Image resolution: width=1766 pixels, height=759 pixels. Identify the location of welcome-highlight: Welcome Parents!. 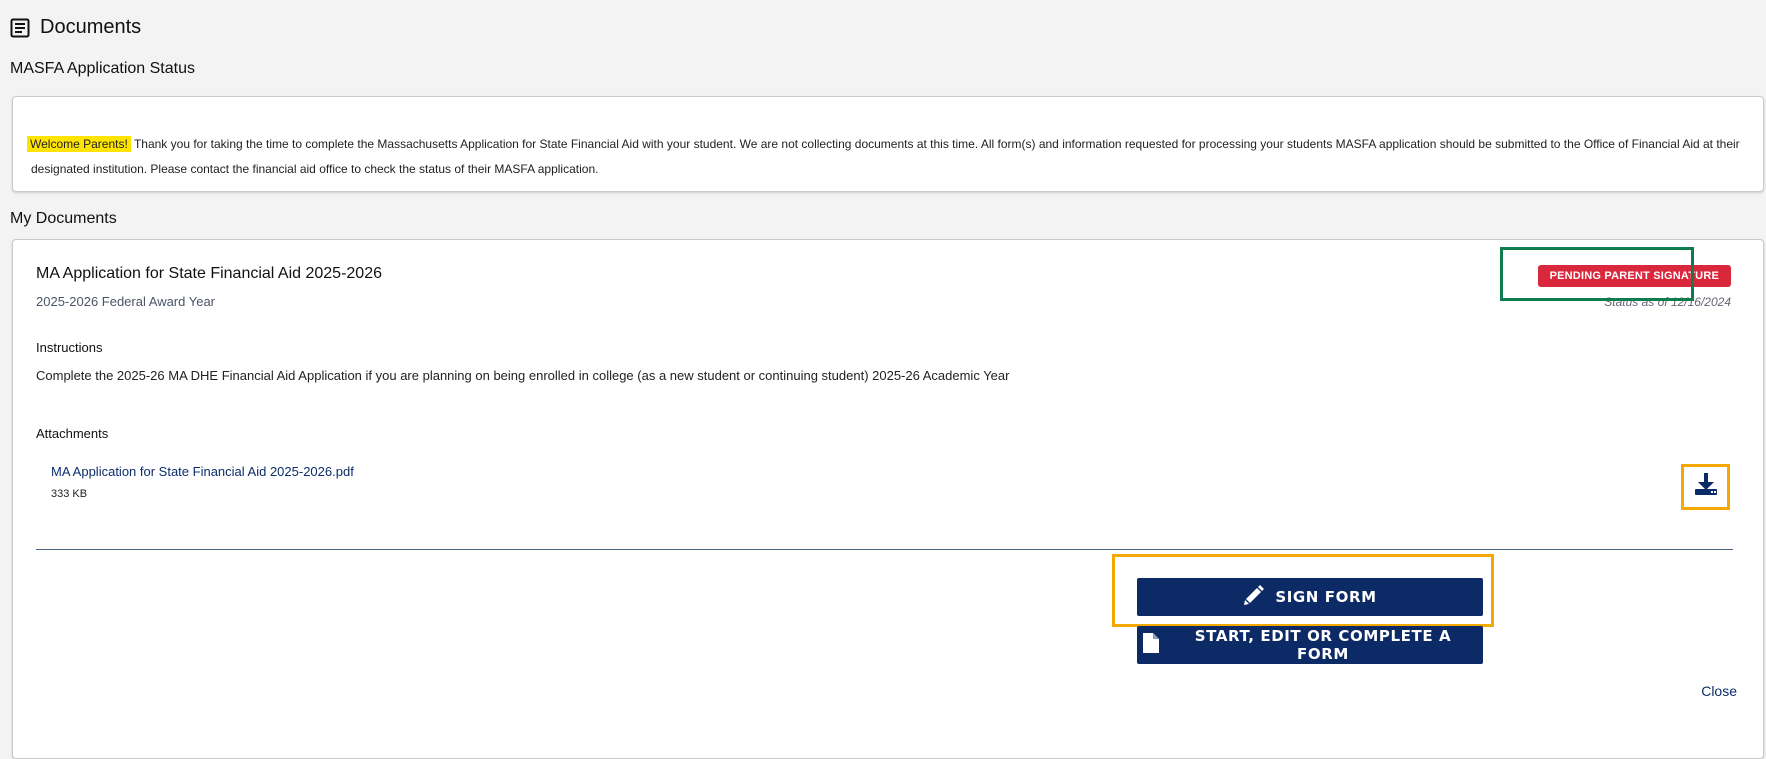
(79, 144).